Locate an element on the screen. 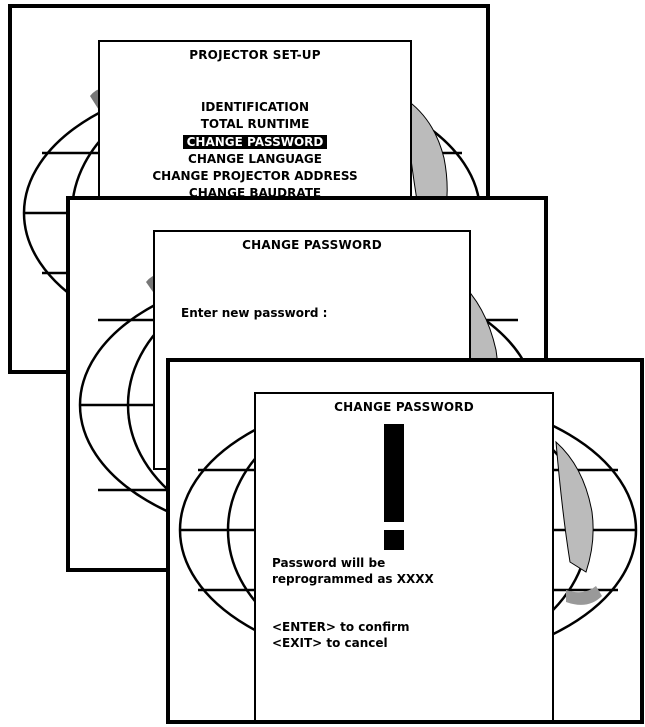  reprogram-message-line1: Password will be is located at coordinates (329, 563).